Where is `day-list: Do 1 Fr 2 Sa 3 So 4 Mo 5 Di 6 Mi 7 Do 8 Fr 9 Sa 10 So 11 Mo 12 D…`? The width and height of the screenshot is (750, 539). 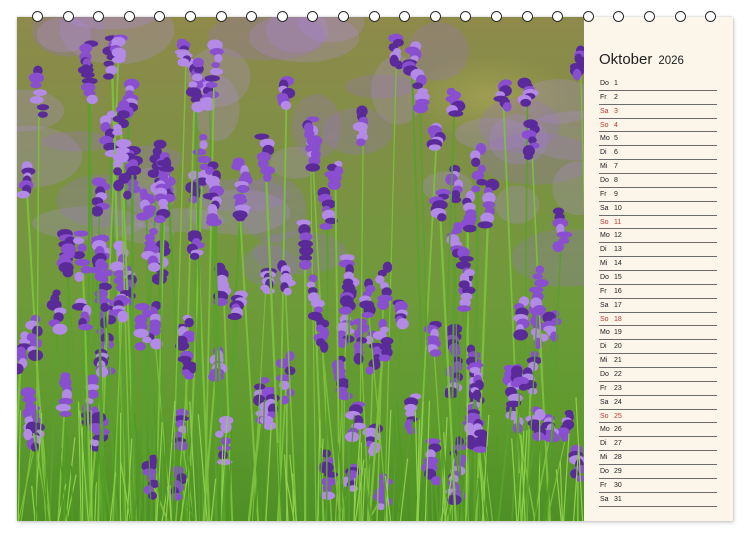
day-list: Do 1 Fr 2 Sa 3 So 4 Mo 5 Di 6 Mi 7 Do 8 Fr 9 Sa 10 So 11 Mo 12 D… is located at coordinates (658, 292).